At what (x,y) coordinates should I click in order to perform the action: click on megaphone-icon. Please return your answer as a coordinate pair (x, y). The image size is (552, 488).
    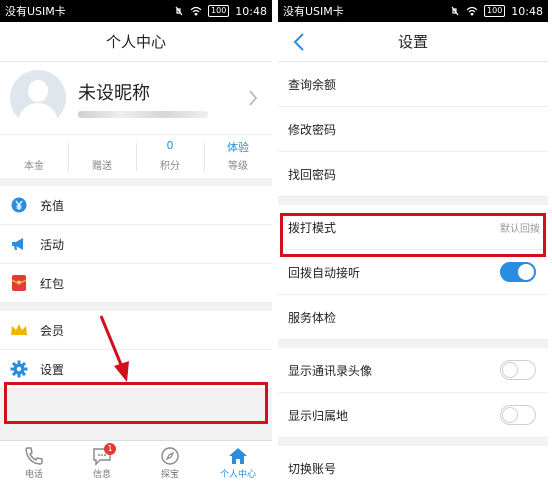
    Looking at the image, I should click on (19, 244).